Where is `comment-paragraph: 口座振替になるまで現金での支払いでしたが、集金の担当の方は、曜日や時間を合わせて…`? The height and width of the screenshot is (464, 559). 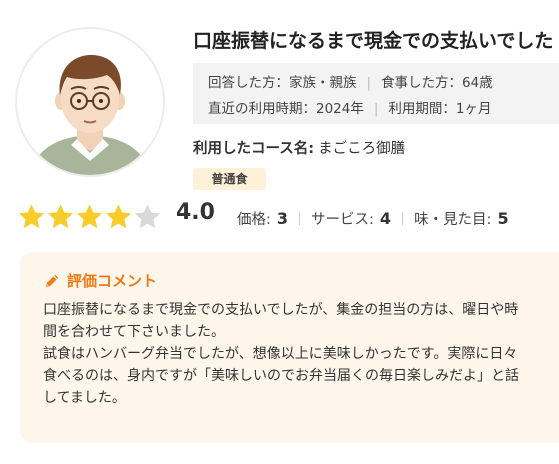 comment-paragraph: 口座振替になるまで現金での支払いでしたが、集金の担当の方は、曜日や時間を合わせて… is located at coordinates (281, 321).